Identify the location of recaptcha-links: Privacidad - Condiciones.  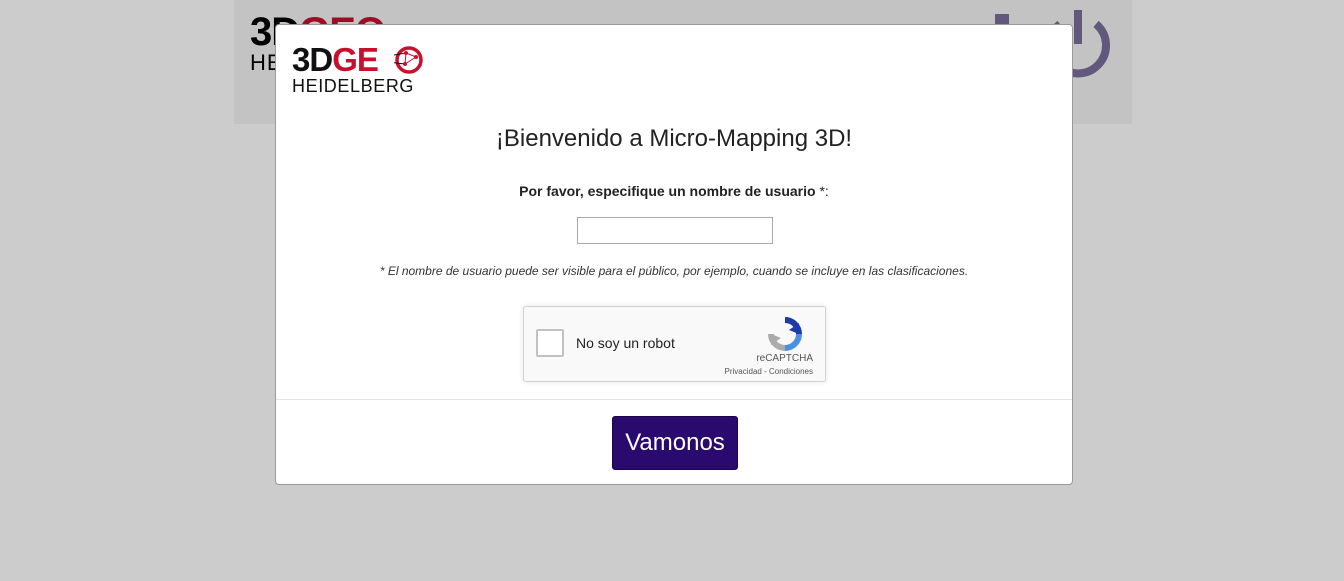
(769, 371).